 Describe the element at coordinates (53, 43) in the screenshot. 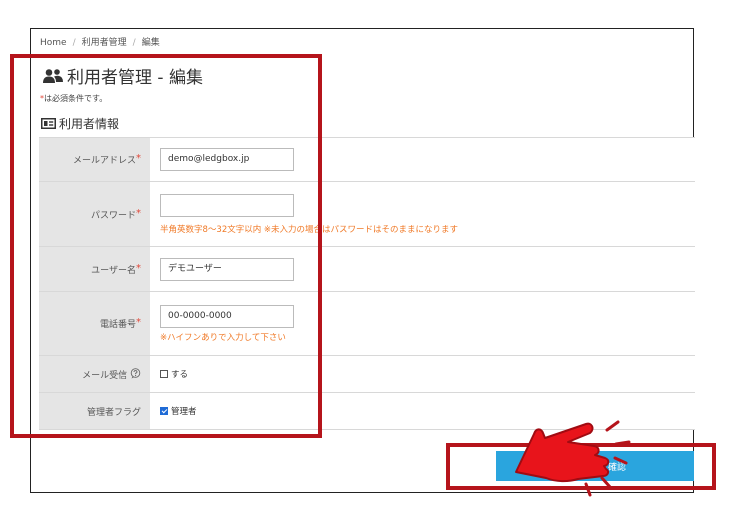

I see `breadcrumb-home: Home` at that location.